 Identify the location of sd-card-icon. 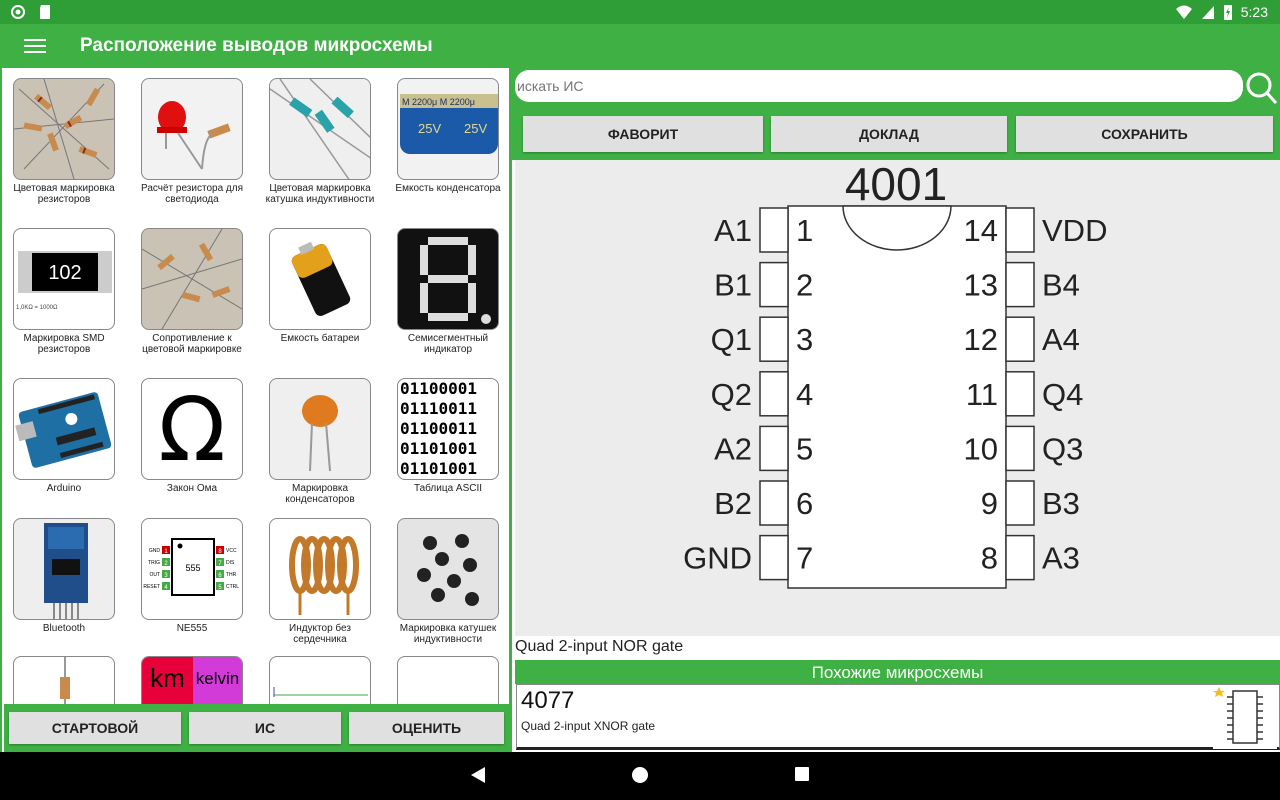
(45, 12).